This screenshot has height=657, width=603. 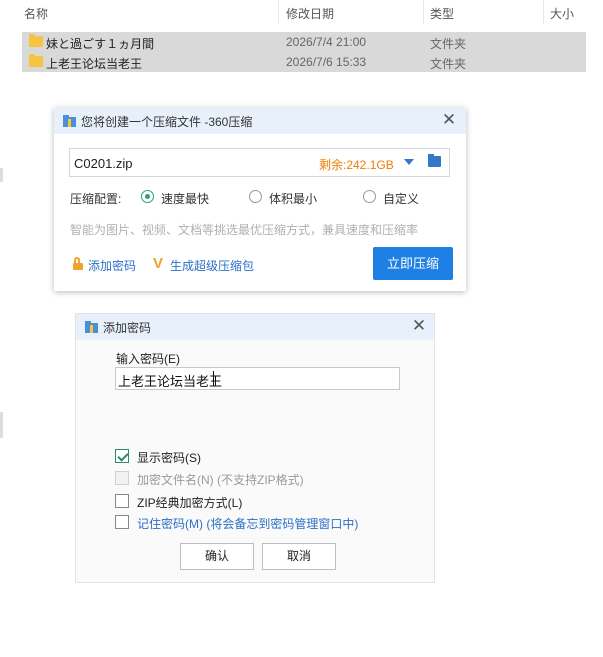 I want to click on column-name: 名称, so click(x=36, y=13).